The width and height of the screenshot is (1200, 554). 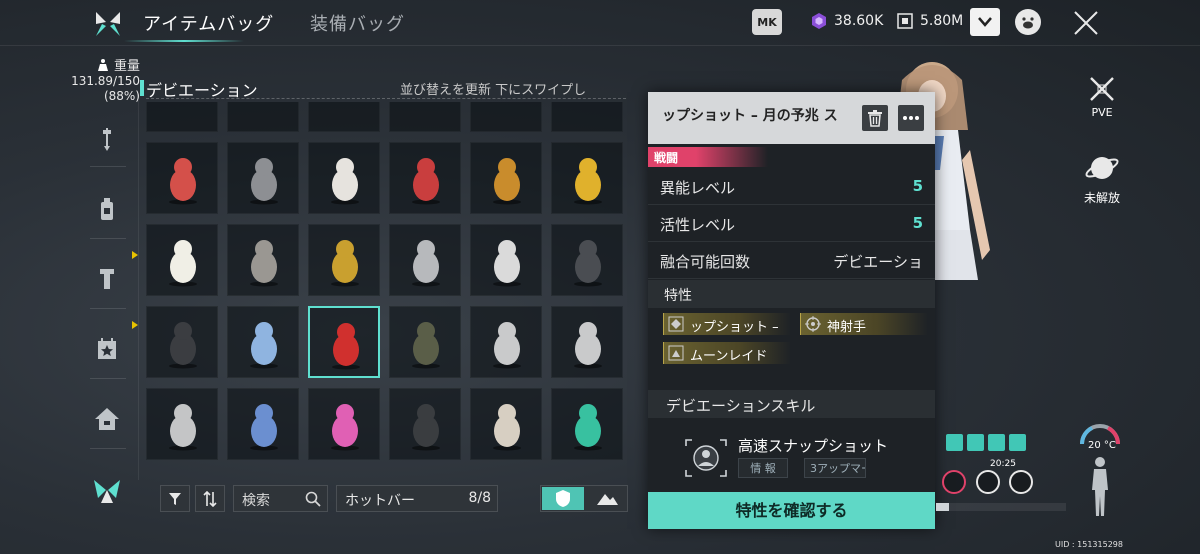 What do you see at coordinates (107, 349) in the screenshot?
I see `calendar-star-icon` at bounding box center [107, 349].